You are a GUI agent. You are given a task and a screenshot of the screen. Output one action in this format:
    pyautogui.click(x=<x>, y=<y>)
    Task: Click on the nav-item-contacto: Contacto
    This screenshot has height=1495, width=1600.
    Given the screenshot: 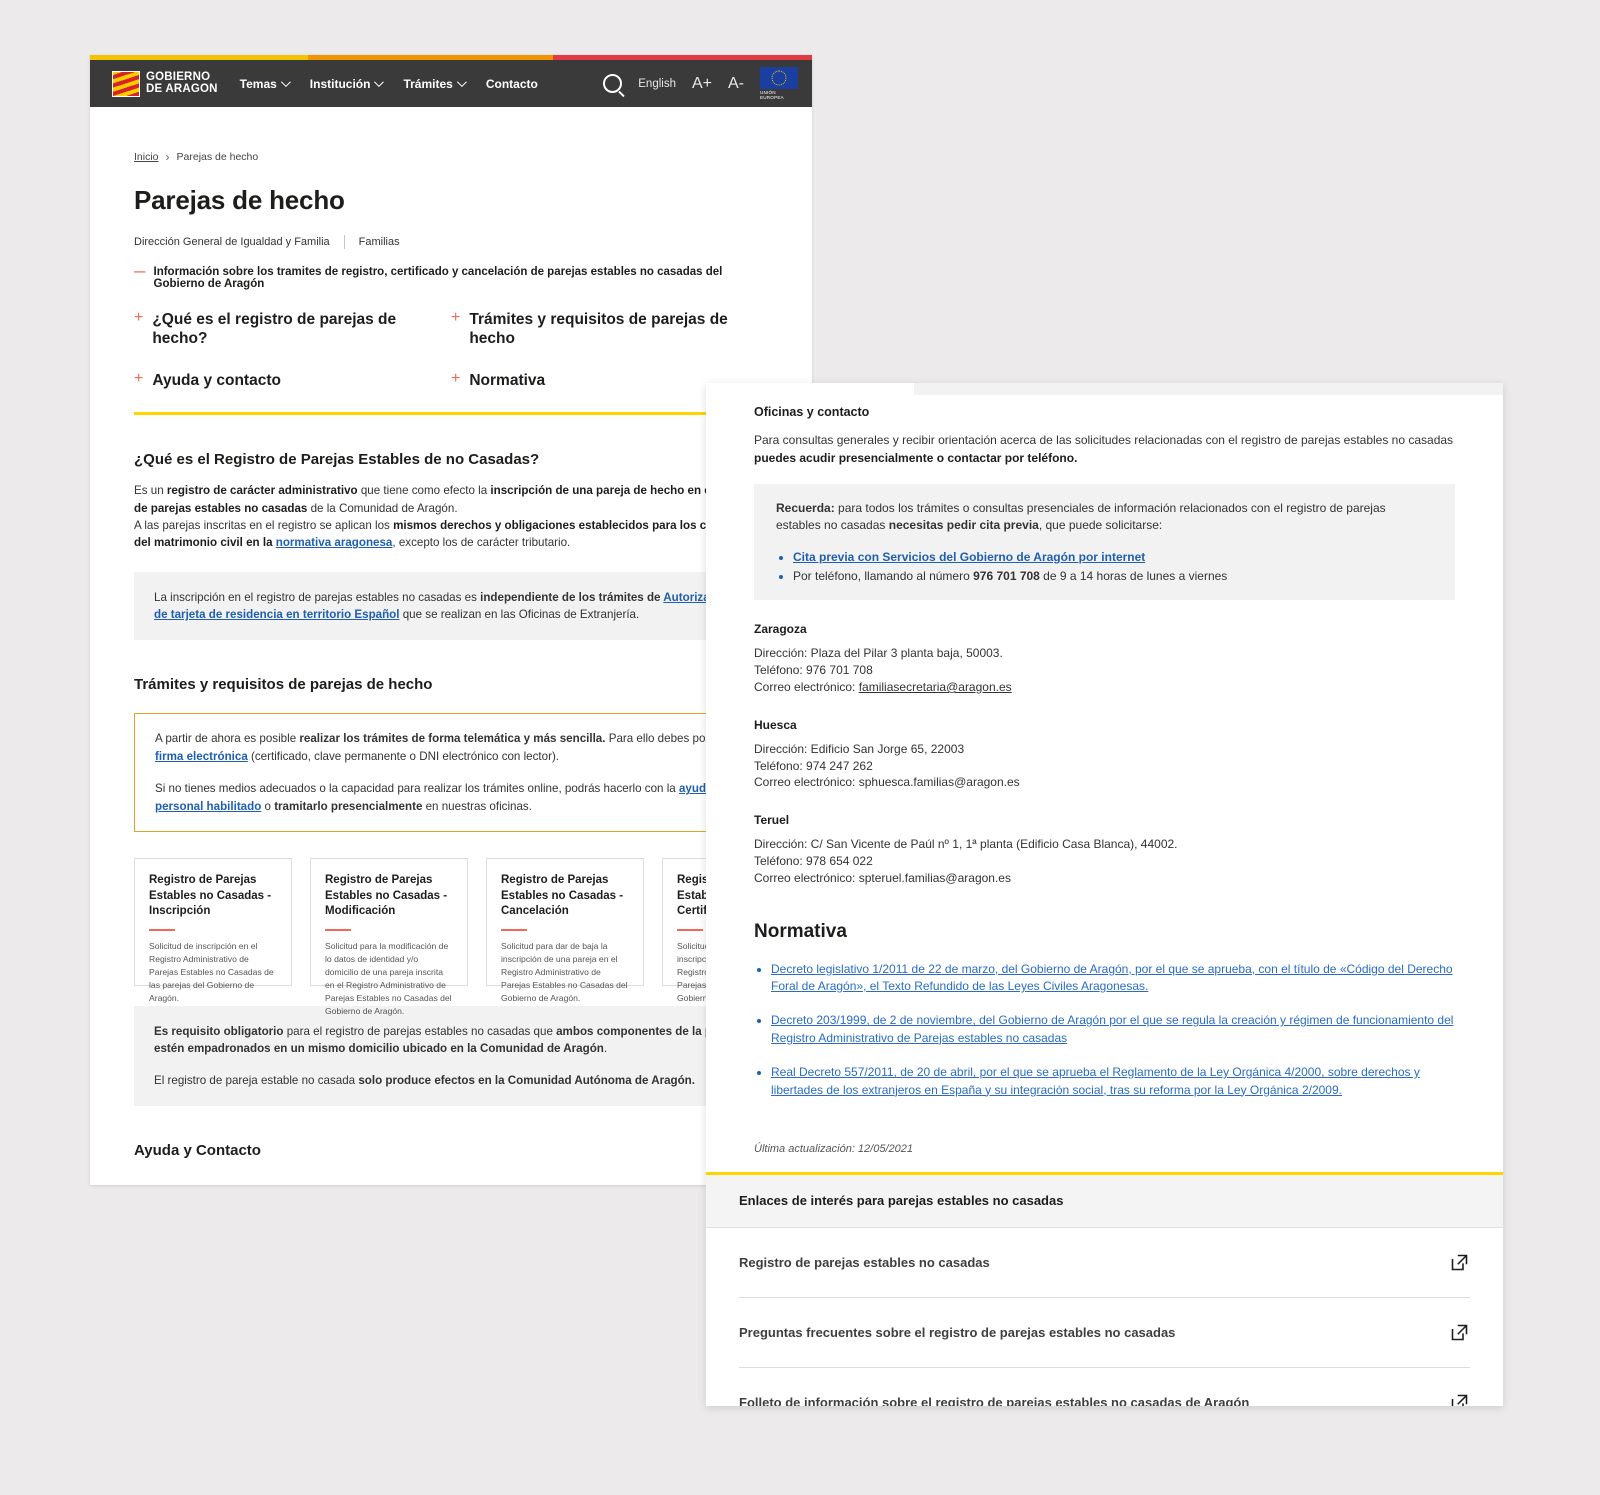 What is the action you would take?
    pyautogui.click(x=512, y=84)
    